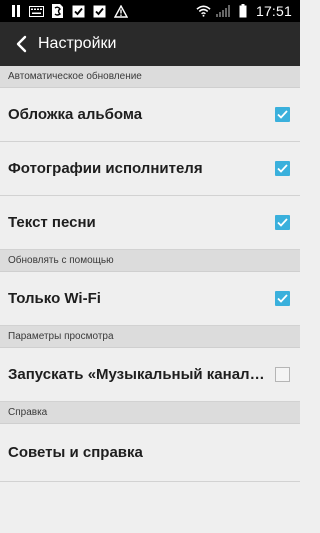 Image resolution: width=320 pixels, height=533 pixels. I want to click on action-bar: Настройки, so click(150, 44).